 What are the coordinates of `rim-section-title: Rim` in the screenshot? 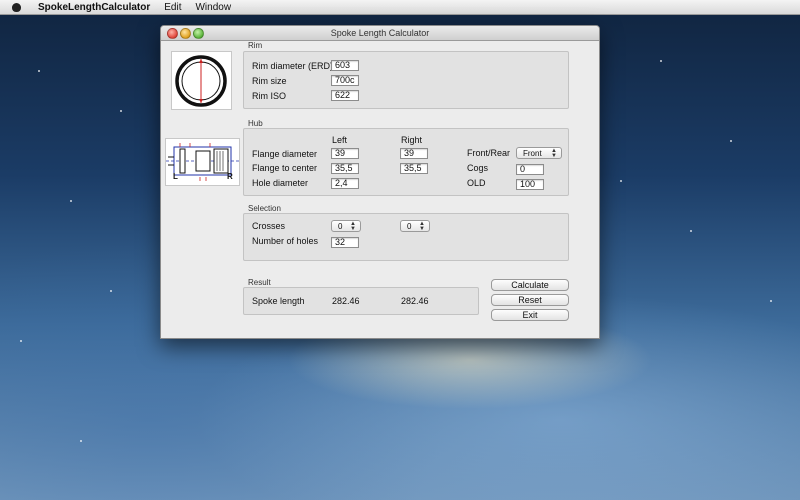 It's located at (255, 45).